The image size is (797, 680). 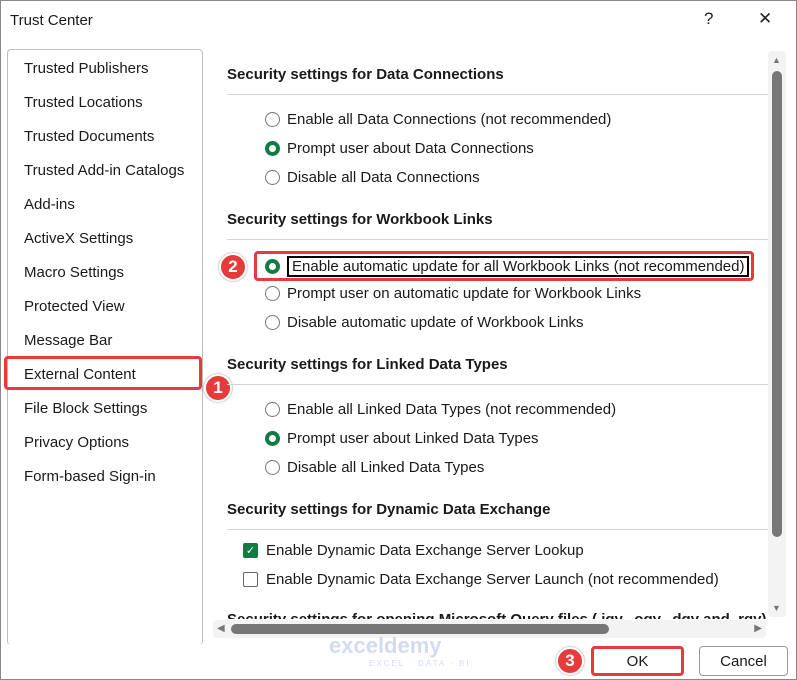 I want to click on dialog-title: Trust Center, so click(x=51, y=20).